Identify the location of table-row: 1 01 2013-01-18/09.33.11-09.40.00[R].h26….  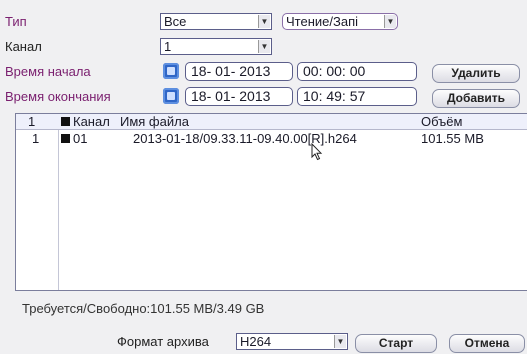
(271, 138).